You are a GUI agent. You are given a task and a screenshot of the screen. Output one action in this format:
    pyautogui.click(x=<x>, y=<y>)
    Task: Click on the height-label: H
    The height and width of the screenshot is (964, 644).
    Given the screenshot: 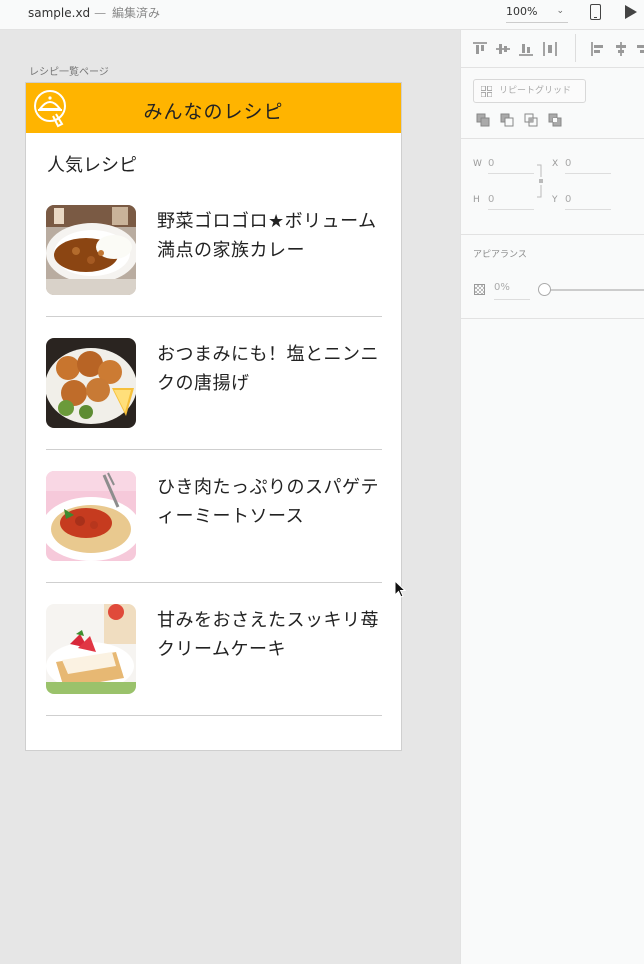 What is the action you would take?
    pyautogui.click(x=476, y=200)
    